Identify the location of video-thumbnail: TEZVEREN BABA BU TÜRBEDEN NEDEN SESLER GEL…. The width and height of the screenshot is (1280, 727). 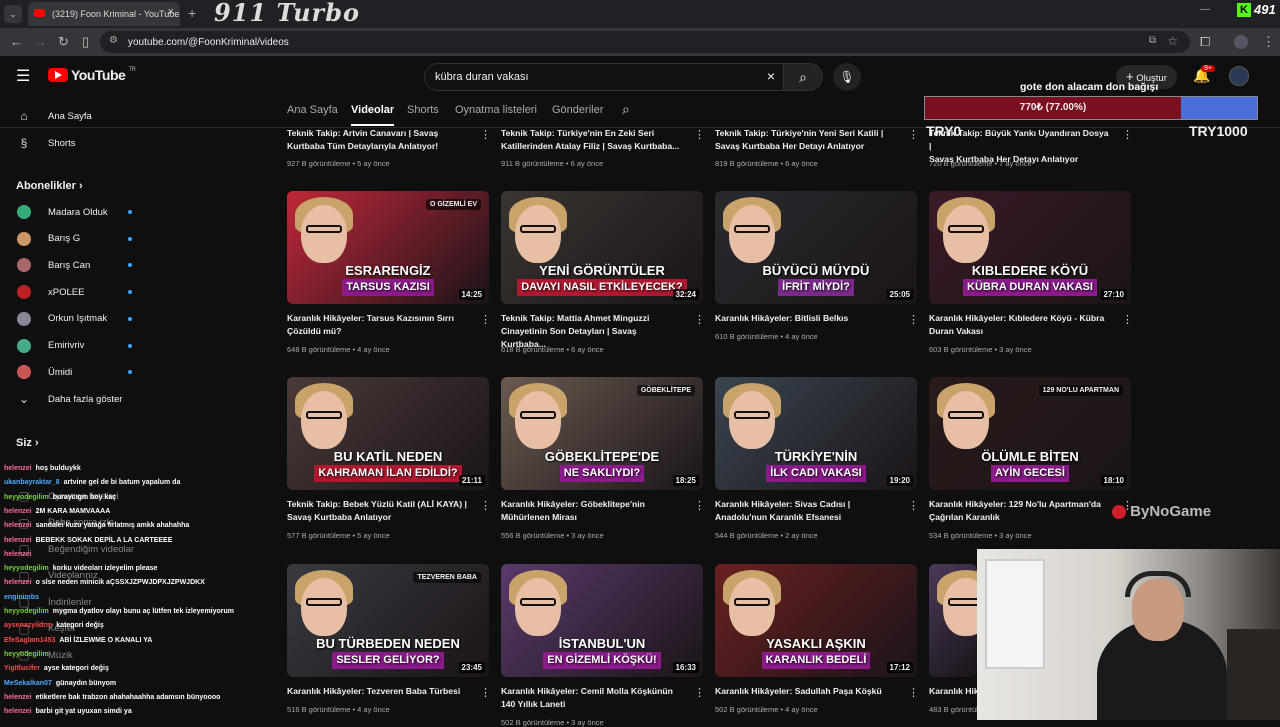
(388, 620).